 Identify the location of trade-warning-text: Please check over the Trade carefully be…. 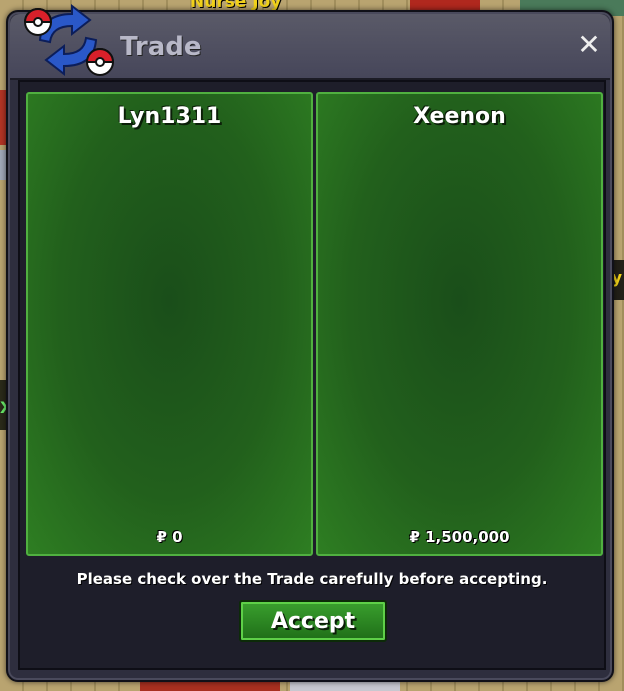
(312, 579).